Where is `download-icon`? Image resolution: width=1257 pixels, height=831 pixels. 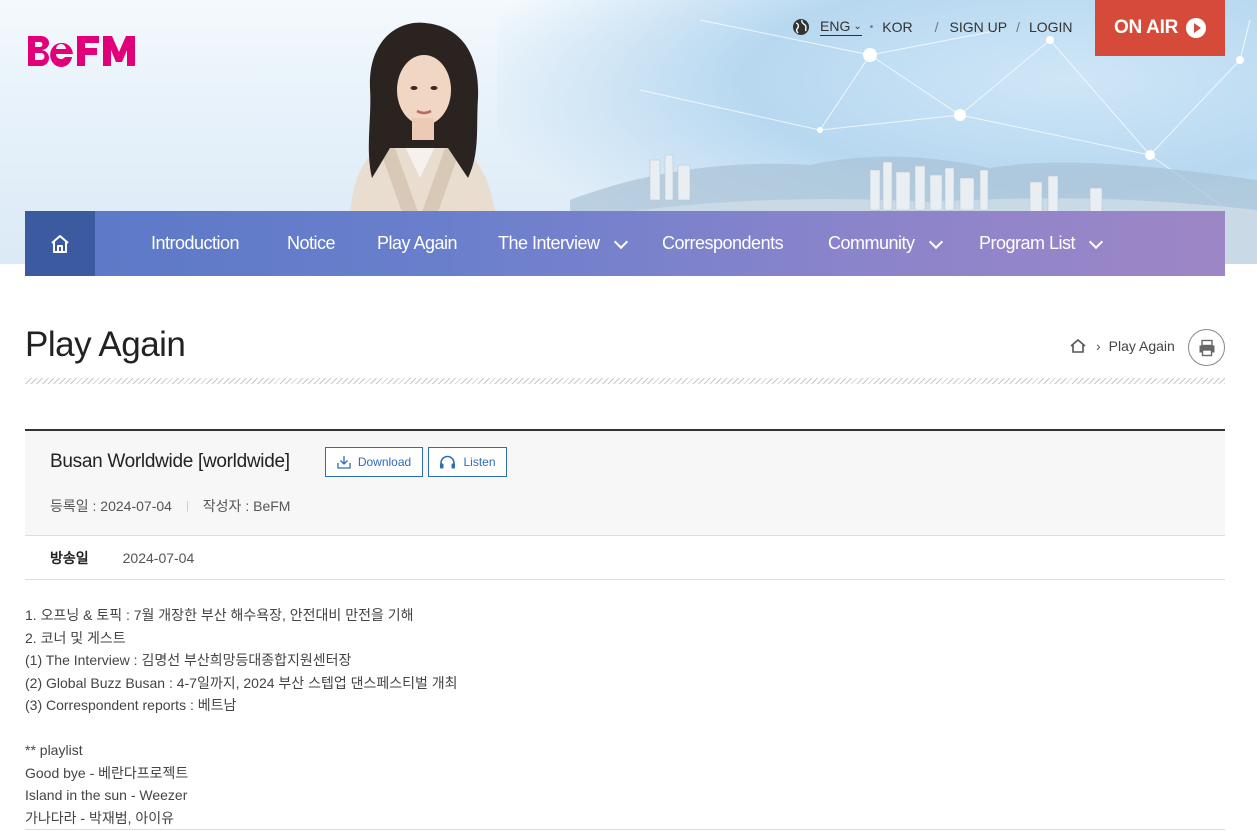
download-icon is located at coordinates (344, 462).